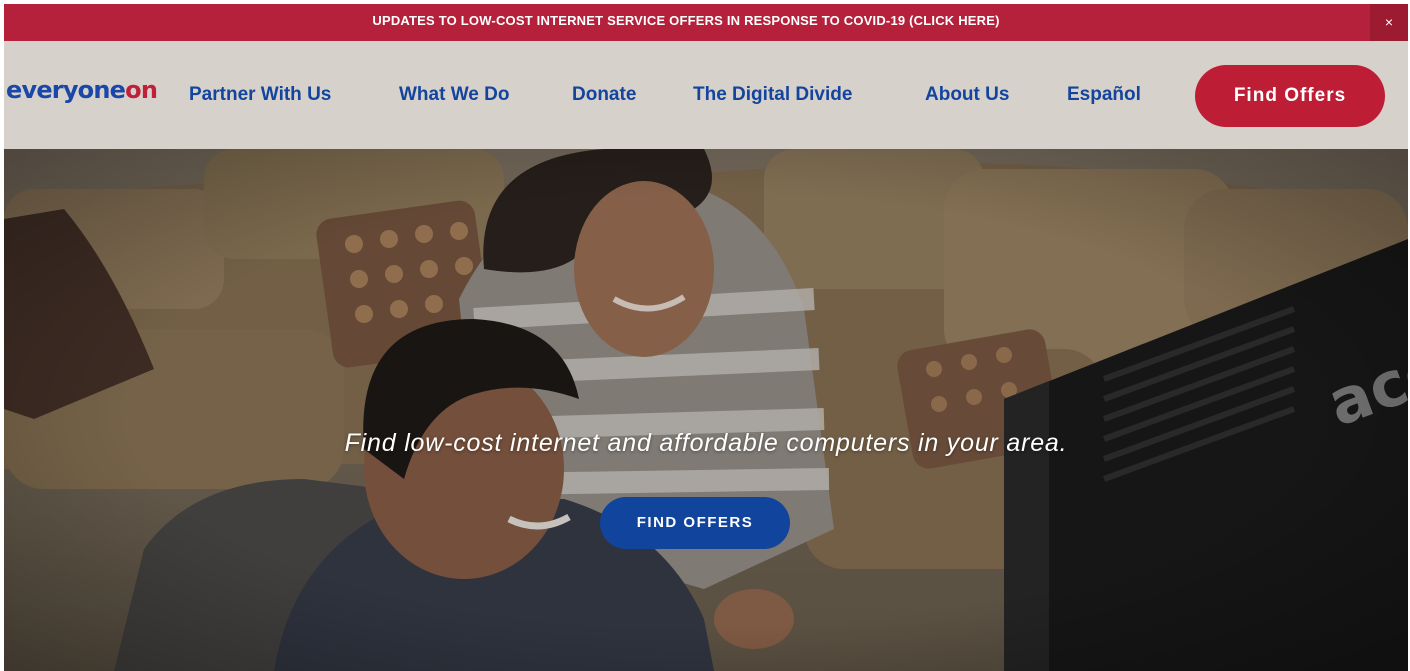 This screenshot has height=671, width=1410. Describe the element at coordinates (1290, 96) in the screenshot. I see `find-offers-header-button: Find Offers` at that location.